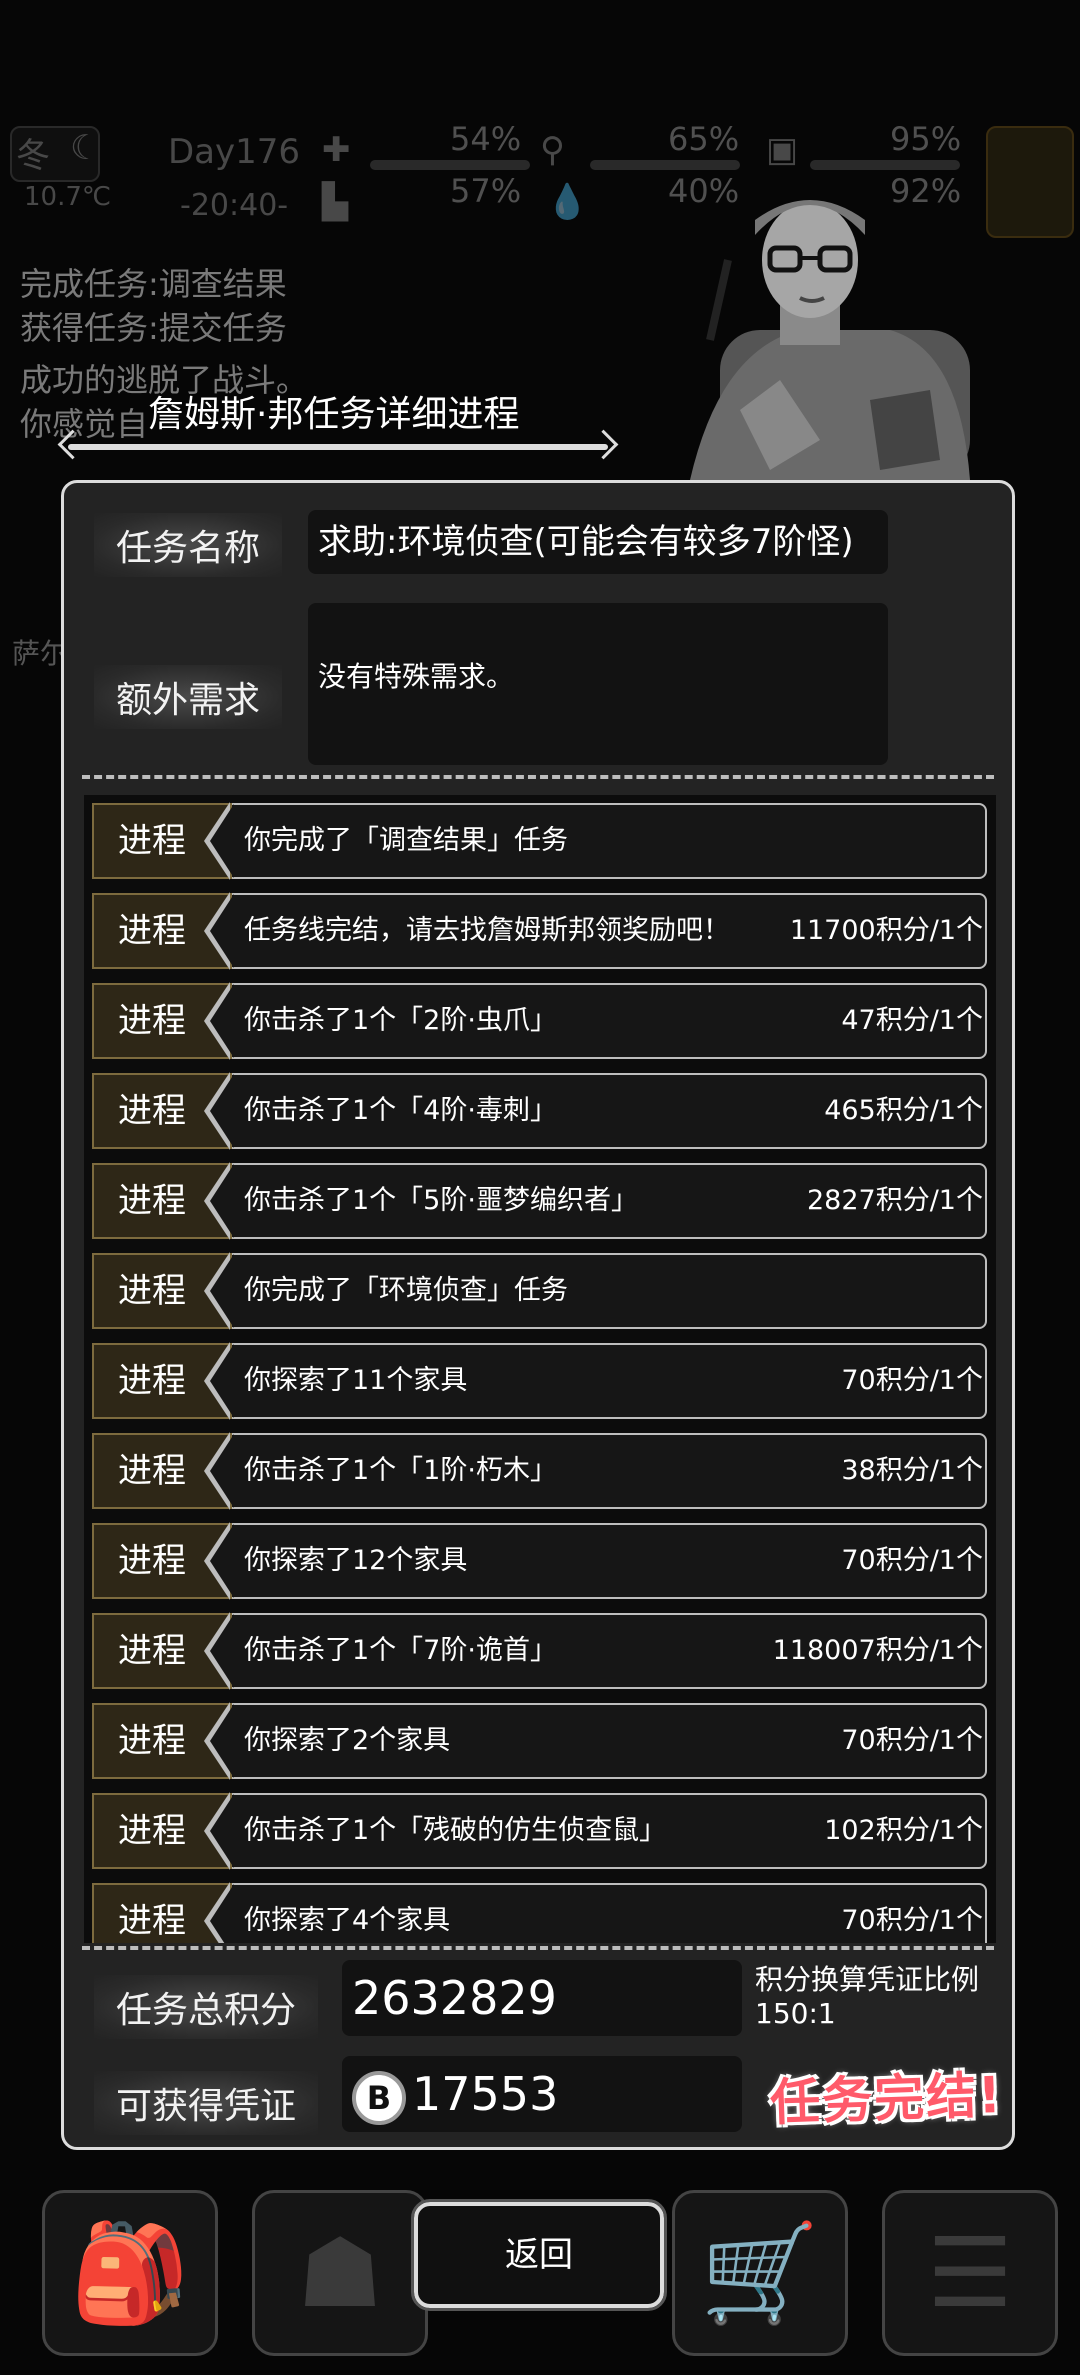 The width and height of the screenshot is (1080, 2375). I want to click on progress-score: 11700积分/1个, so click(886, 930).